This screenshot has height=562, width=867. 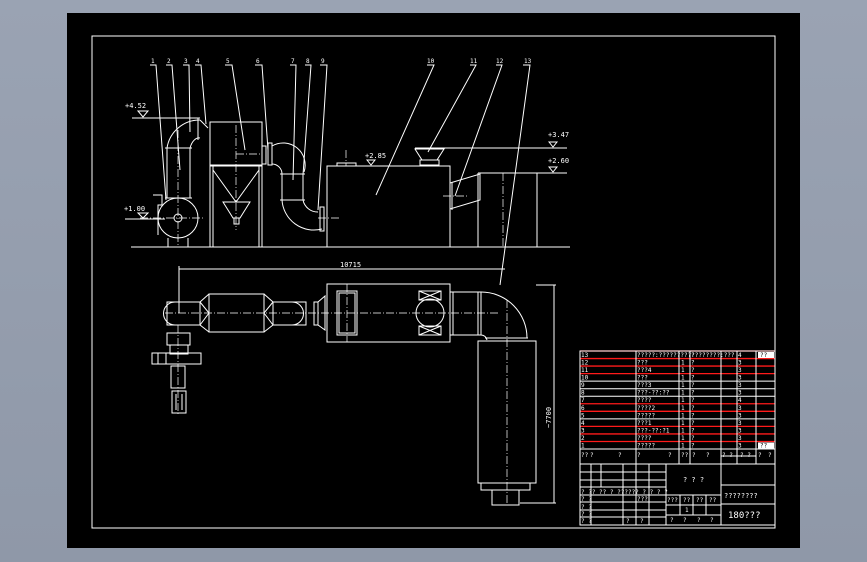 What do you see at coordinates (644, 385) in the screenshot?
I see `parts-cell-name: ???3` at bounding box center [644, 385].